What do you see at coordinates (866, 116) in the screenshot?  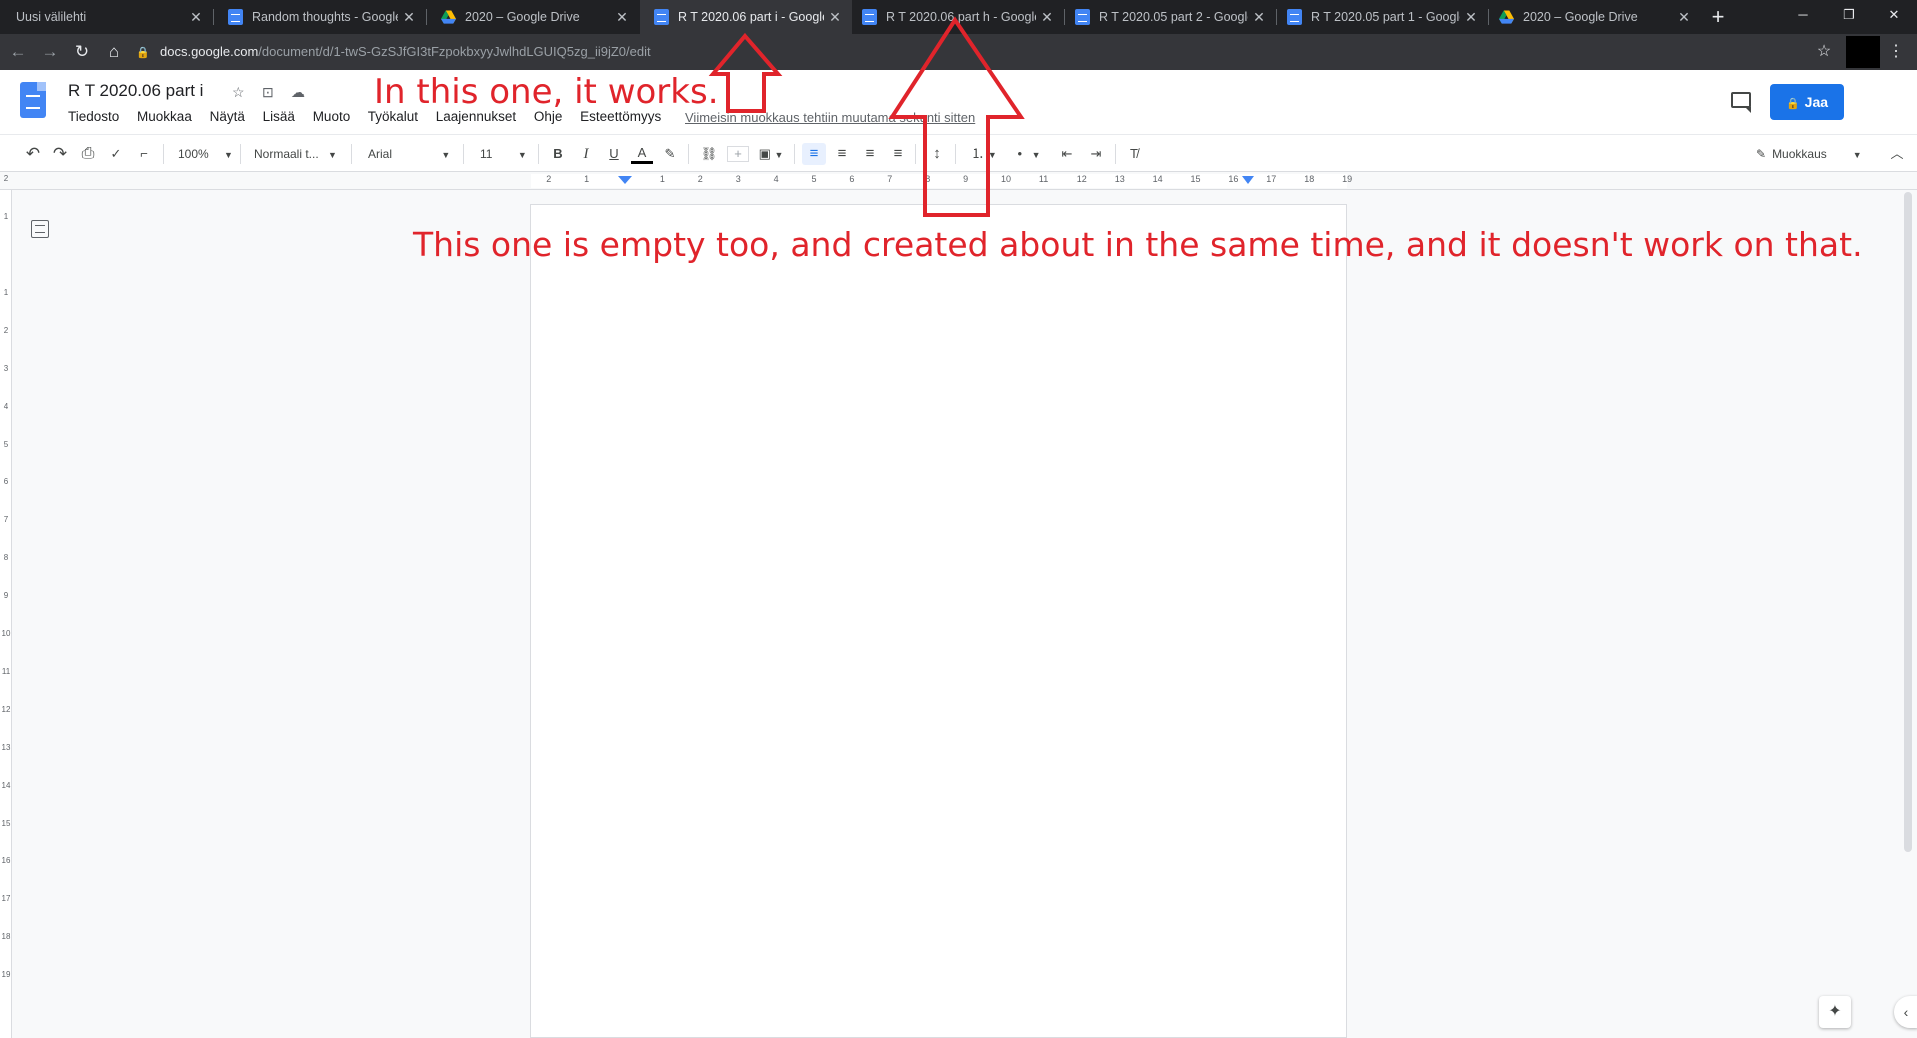 I see `annotation-overlay` at bounding box center [866, 116].